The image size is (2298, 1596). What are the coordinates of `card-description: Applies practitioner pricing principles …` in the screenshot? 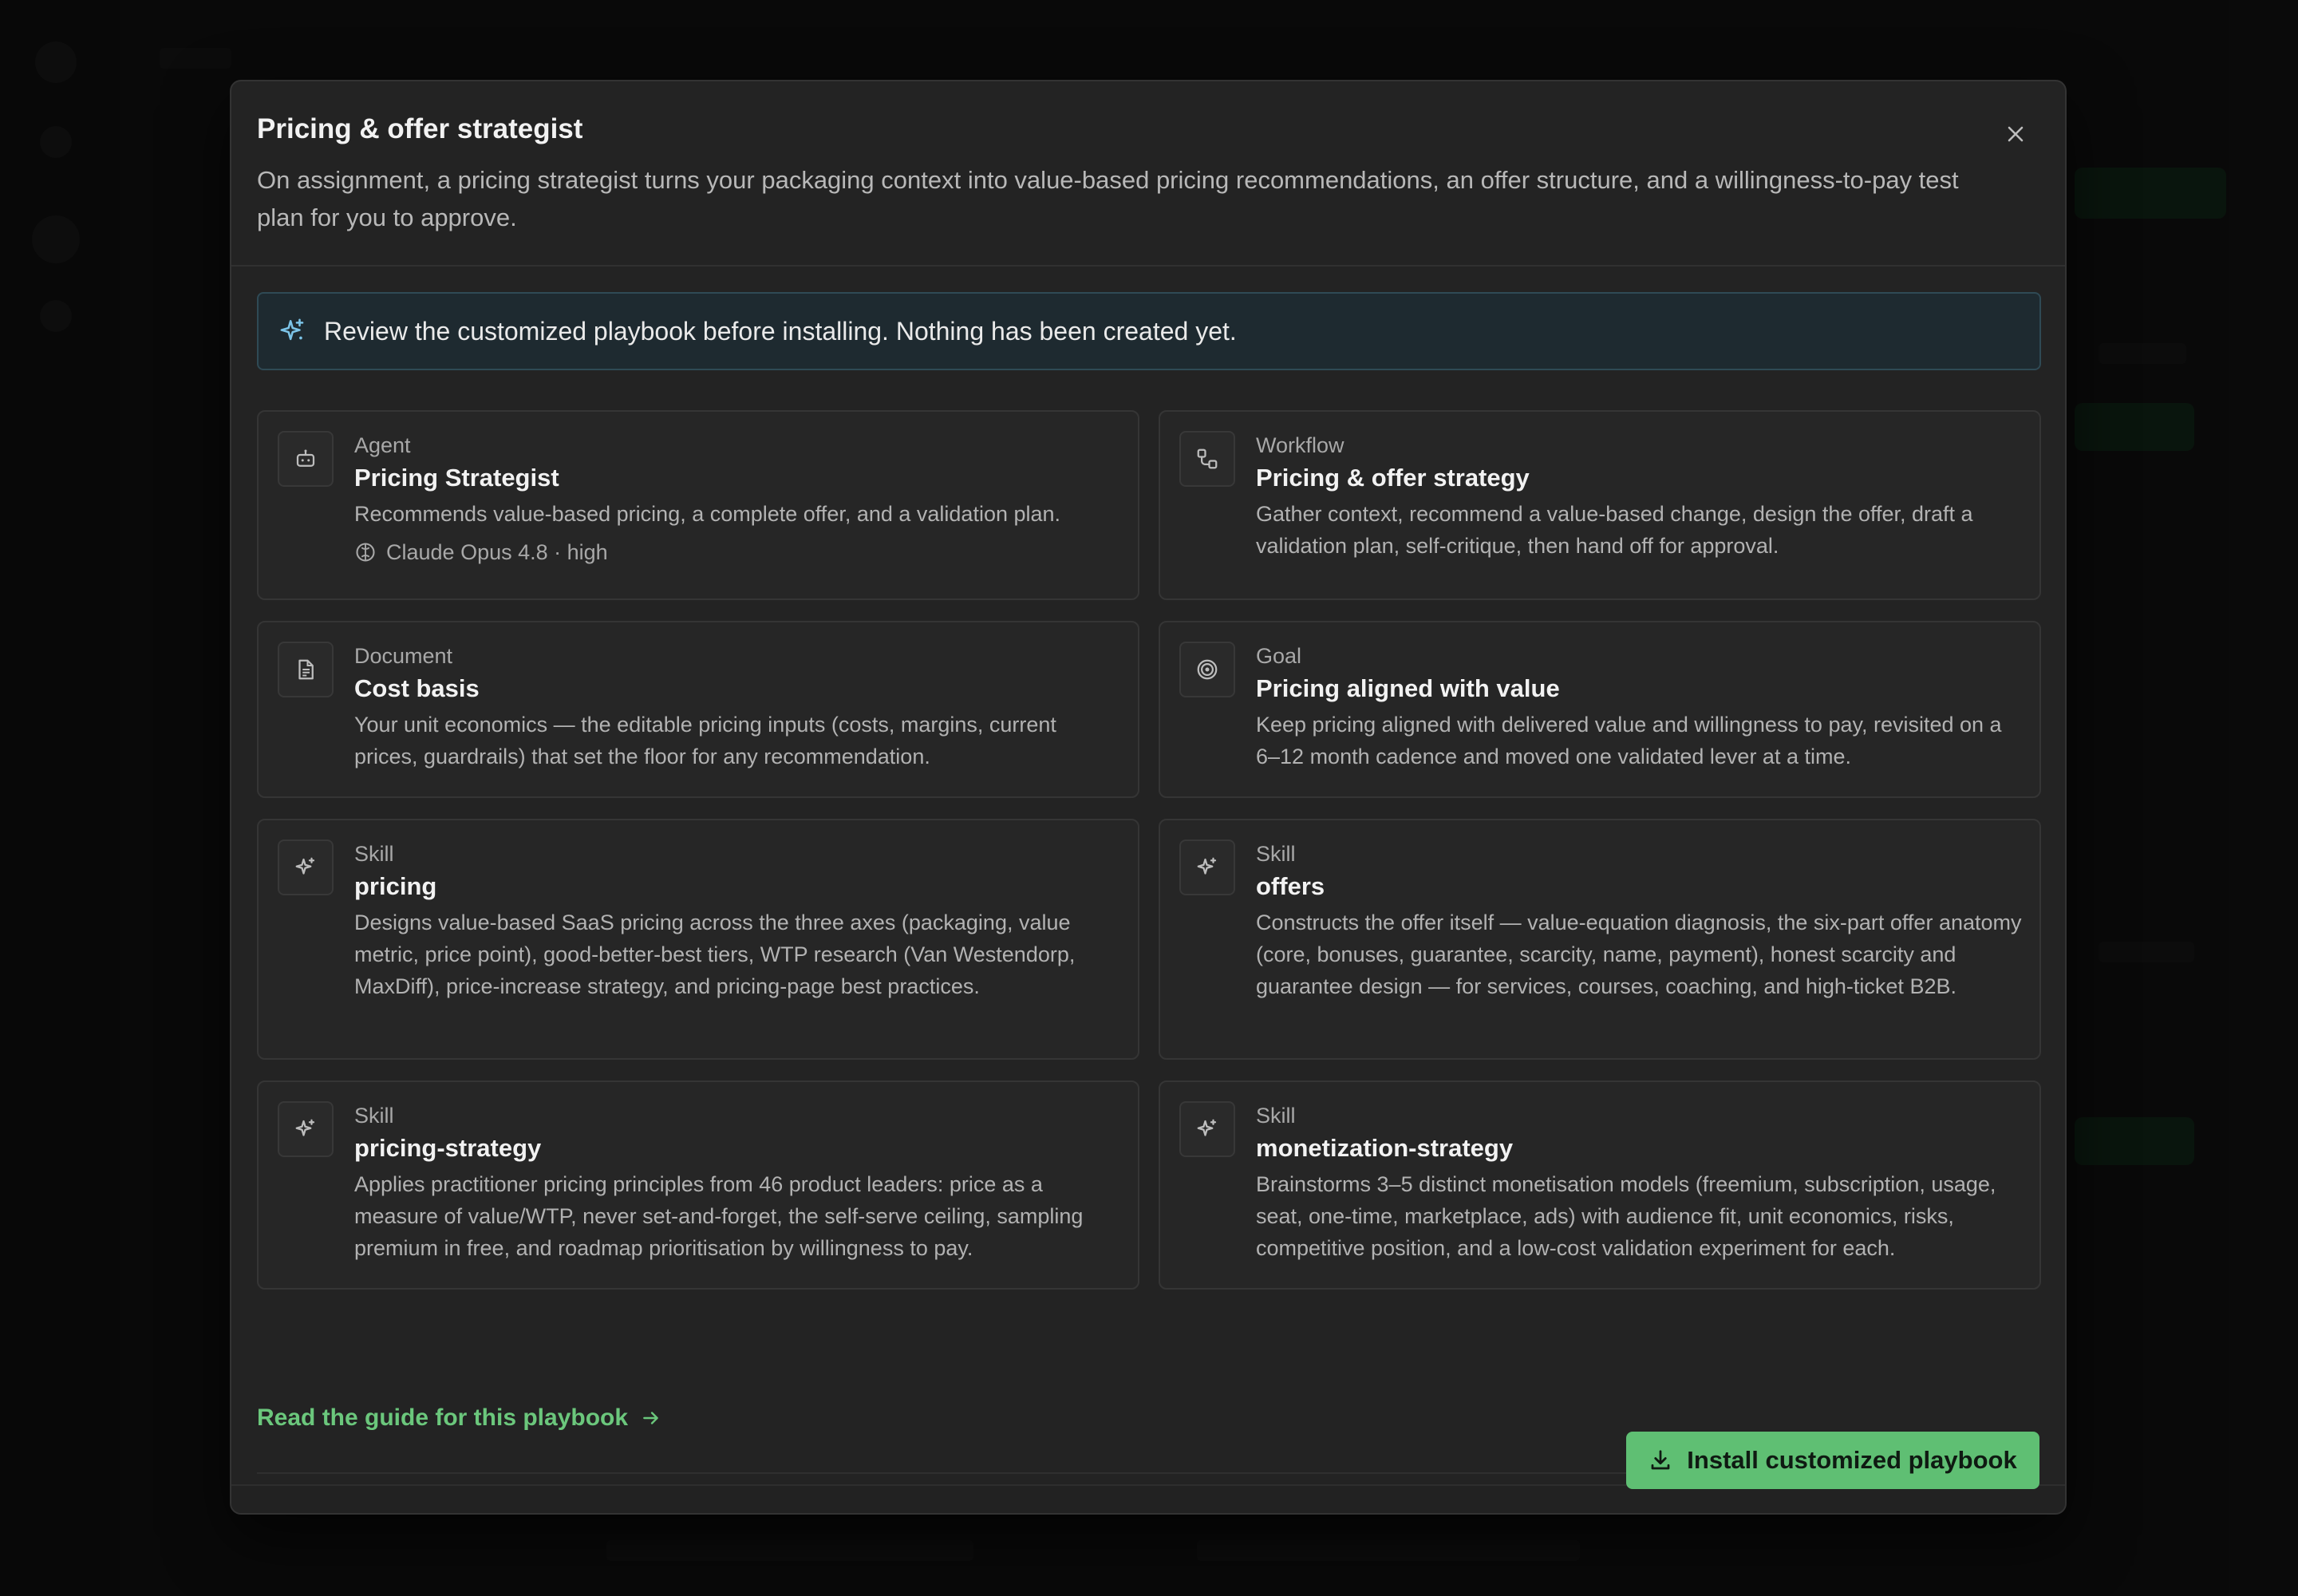 It's located at (719, 1216).